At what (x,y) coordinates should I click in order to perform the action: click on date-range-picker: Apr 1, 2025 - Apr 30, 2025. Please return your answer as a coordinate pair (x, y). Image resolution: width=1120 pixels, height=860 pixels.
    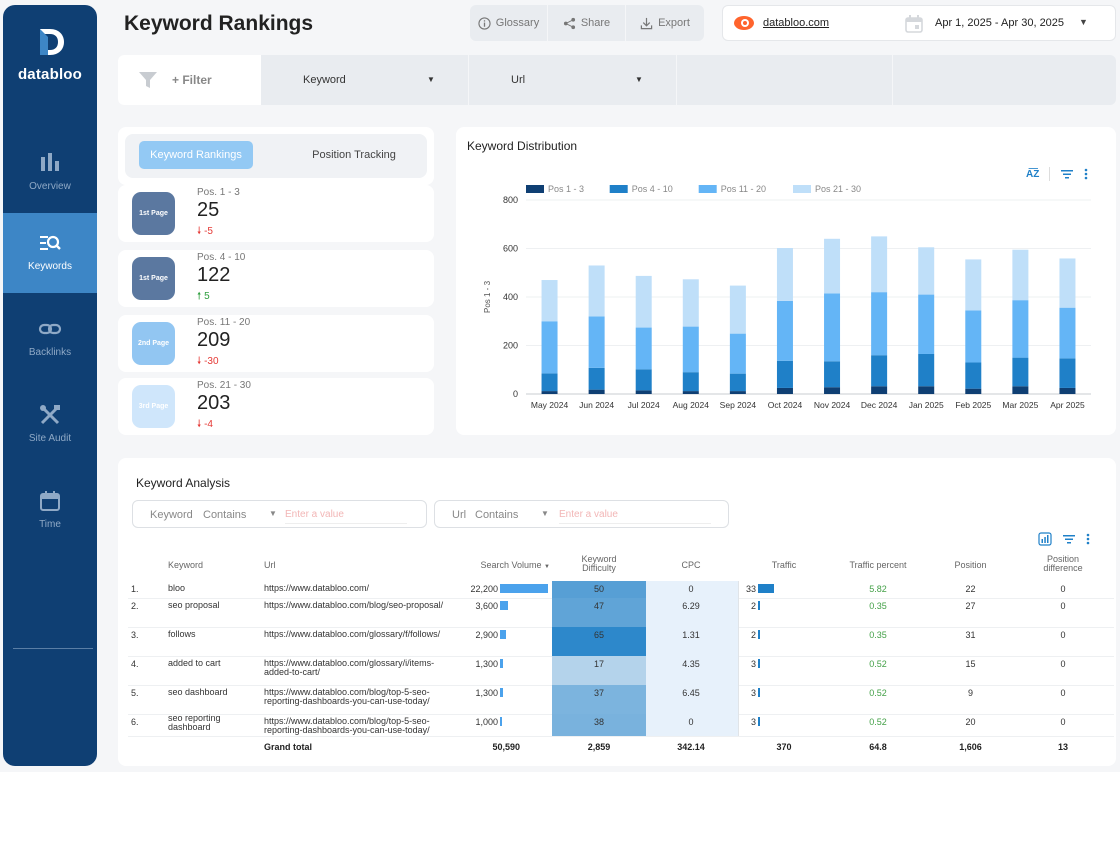
    Looking at the image, I should click on (999, 23).